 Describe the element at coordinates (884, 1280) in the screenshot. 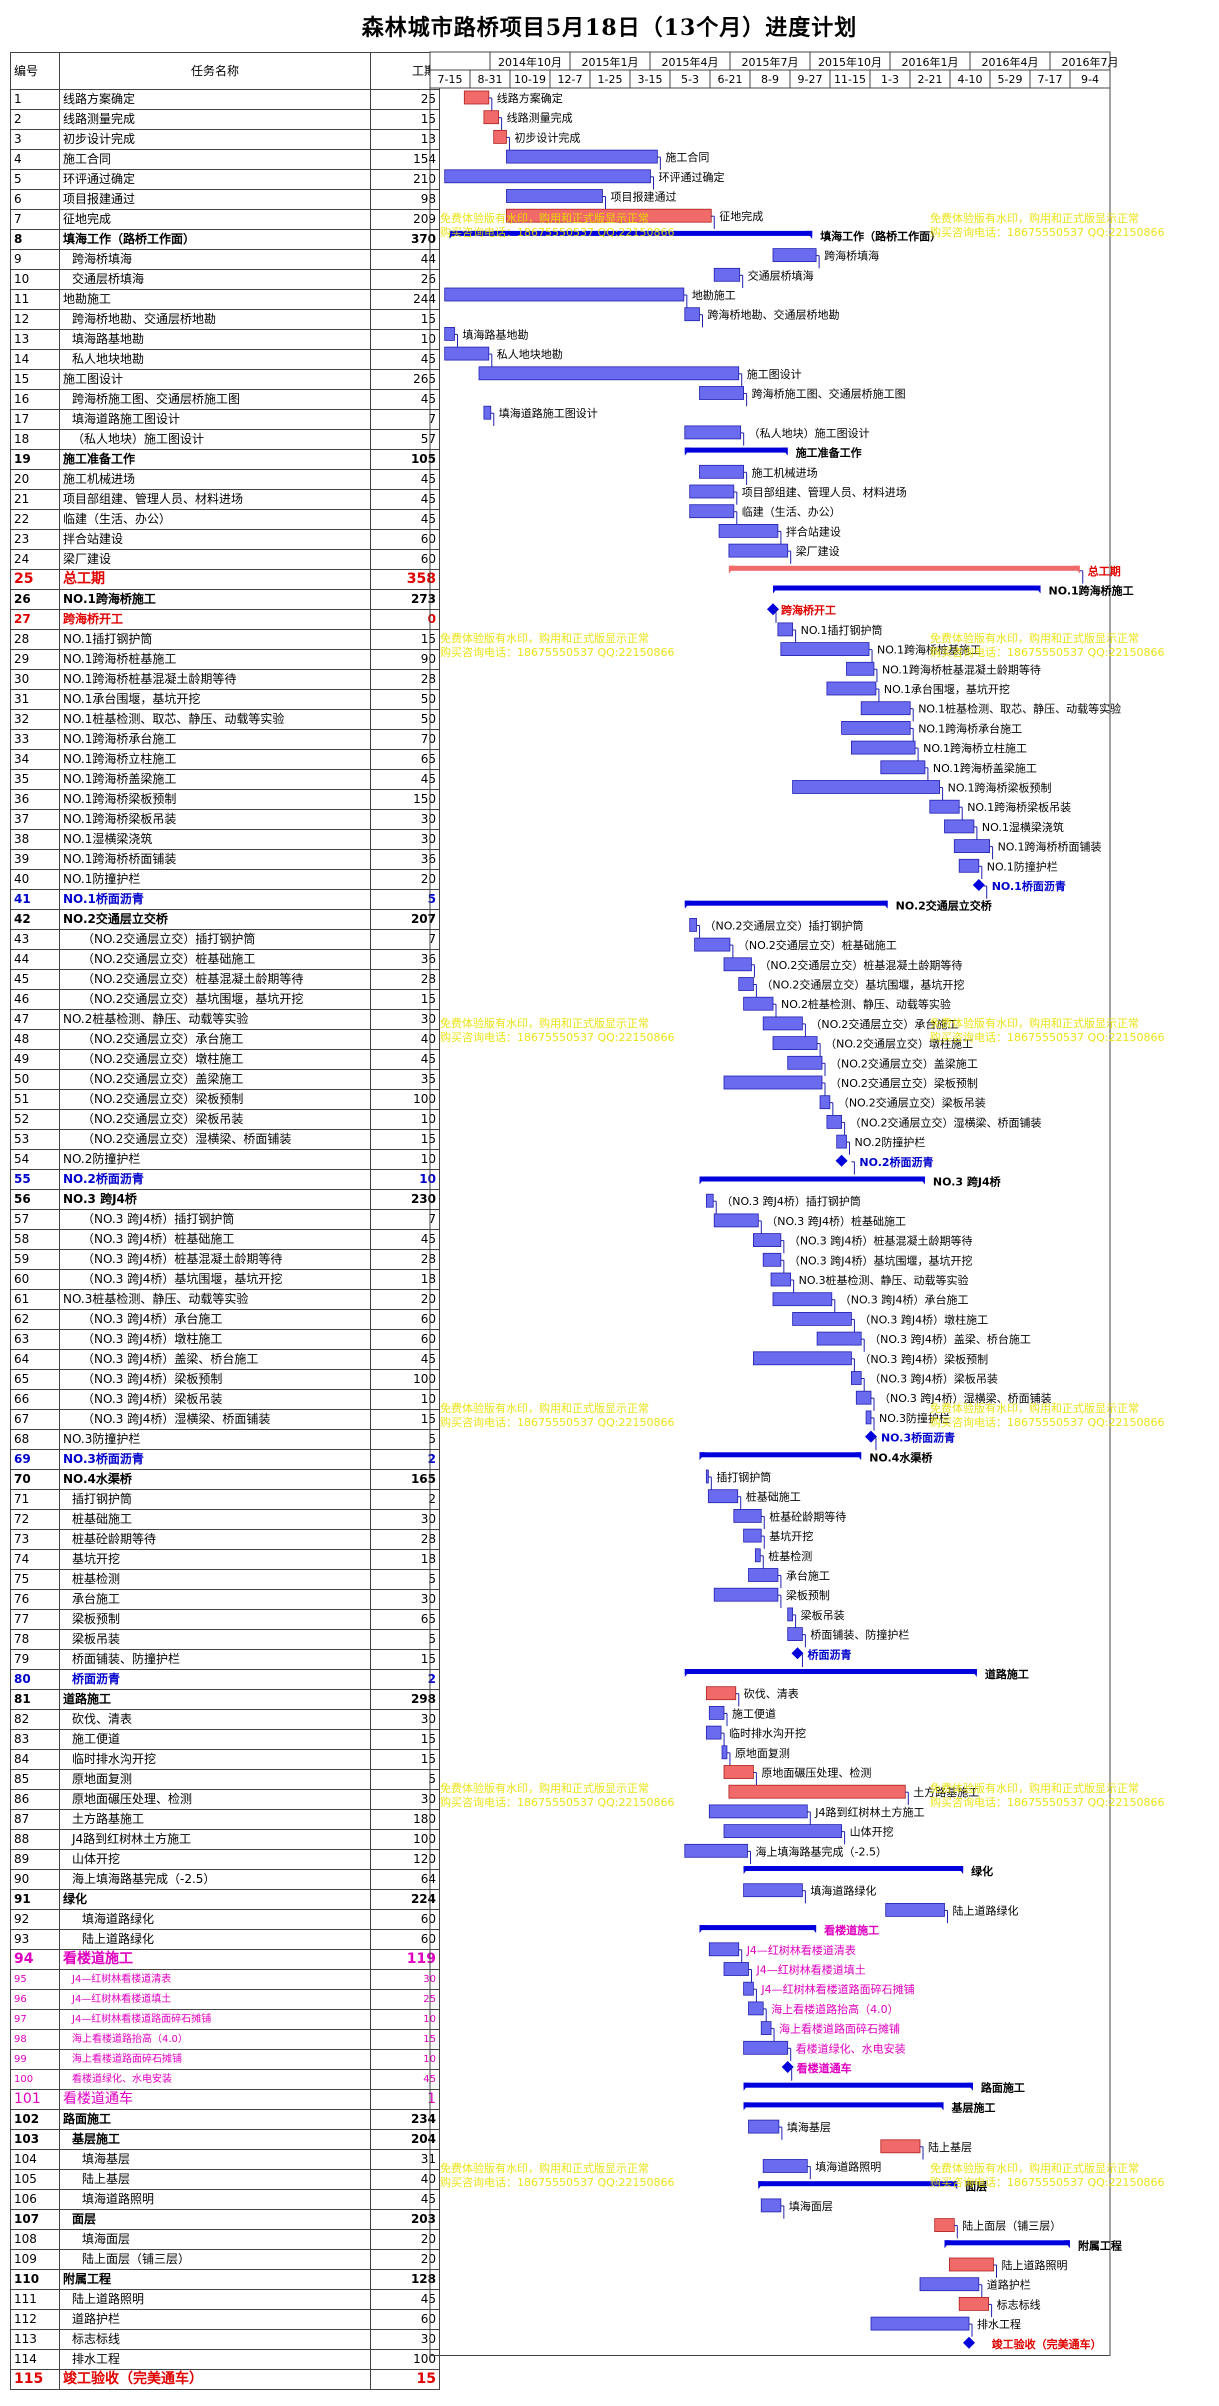

I see `bar-label: NO.3桩基检测、静压、动载等实验` at that location.